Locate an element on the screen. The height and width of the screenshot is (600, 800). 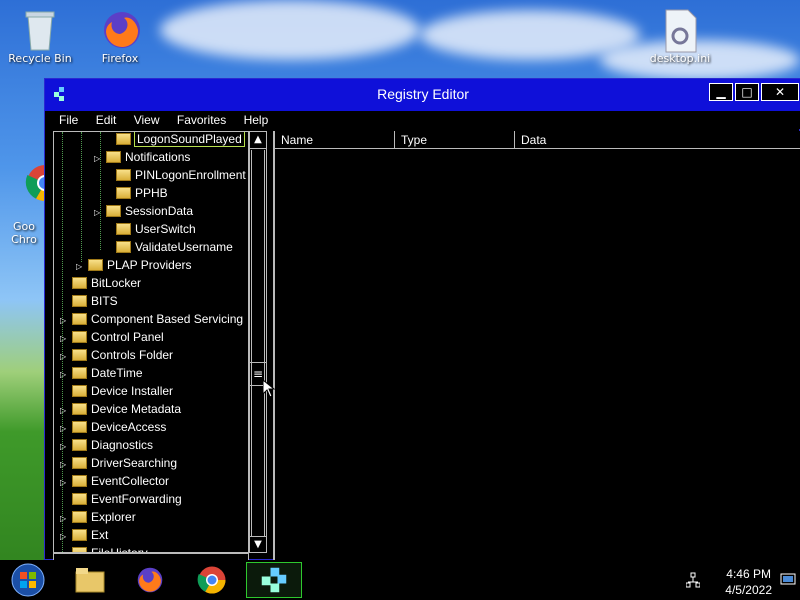
tree-node: EventForwarding is located at coordinates (121, 499).